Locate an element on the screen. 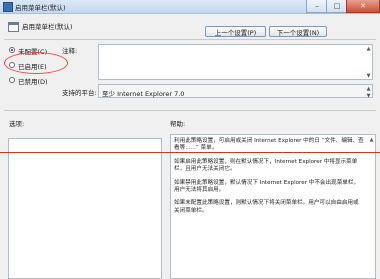 Image resolution: width=380 pixels, height=279 pixels. disabled-radio is located at coordinates (12, 80).